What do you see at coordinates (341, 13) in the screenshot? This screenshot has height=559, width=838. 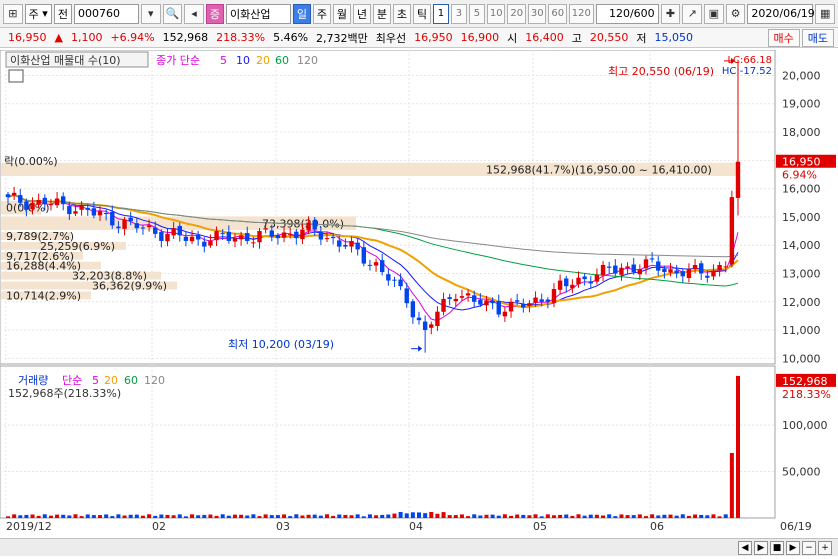 I see `period-month: 월` at bounding box center [341, 13].